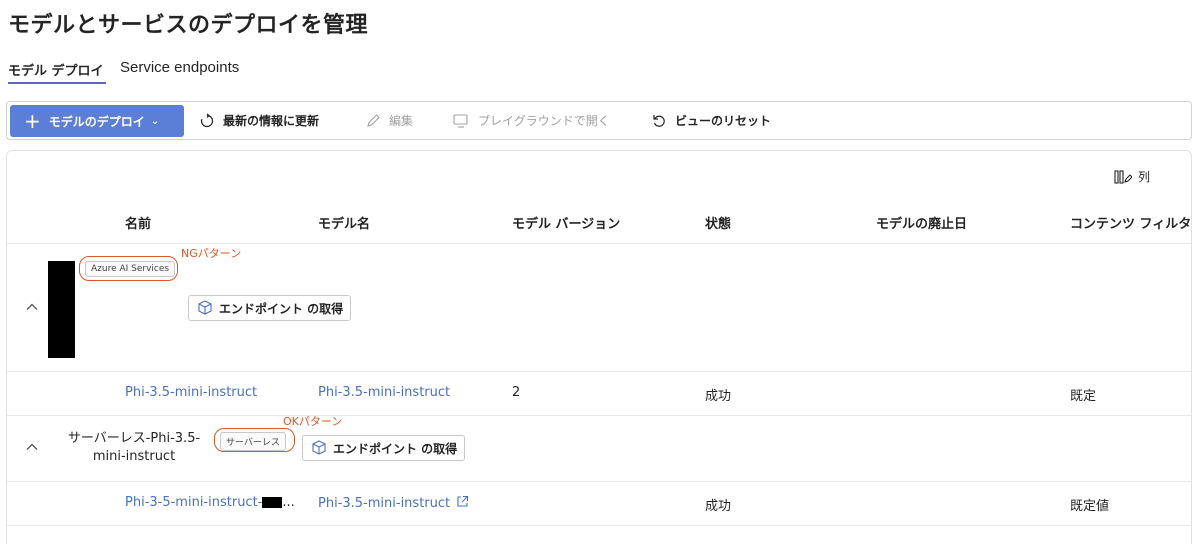 The image size is (1200, 544). Describe the element at coordinates (272, 502) in the screenshot. I see `redacted-suffix` at that location.